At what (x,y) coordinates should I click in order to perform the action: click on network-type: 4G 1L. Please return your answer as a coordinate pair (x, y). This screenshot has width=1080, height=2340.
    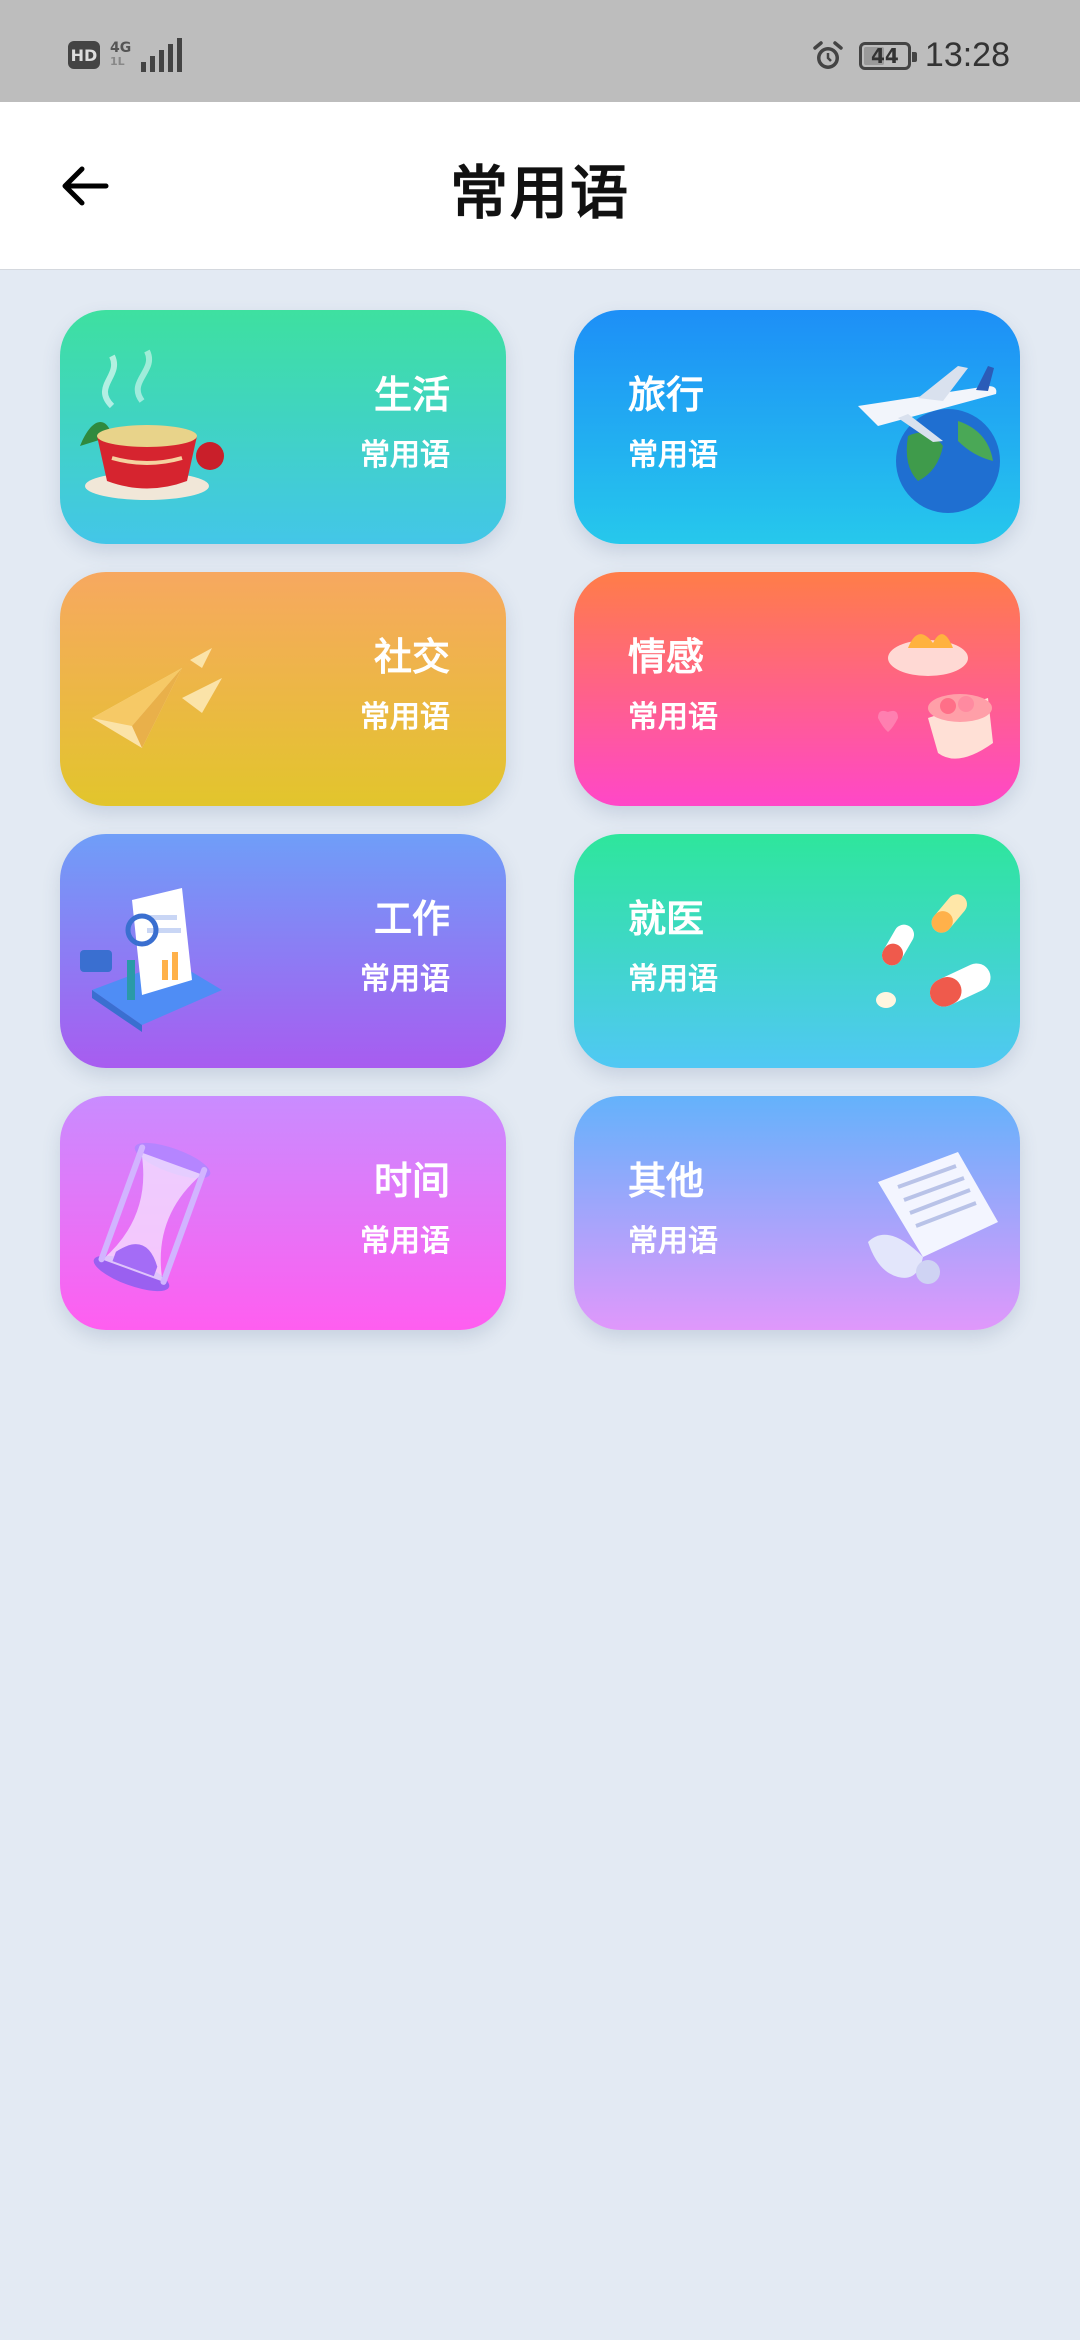
    Looking at the image, I should click on (120, 55).